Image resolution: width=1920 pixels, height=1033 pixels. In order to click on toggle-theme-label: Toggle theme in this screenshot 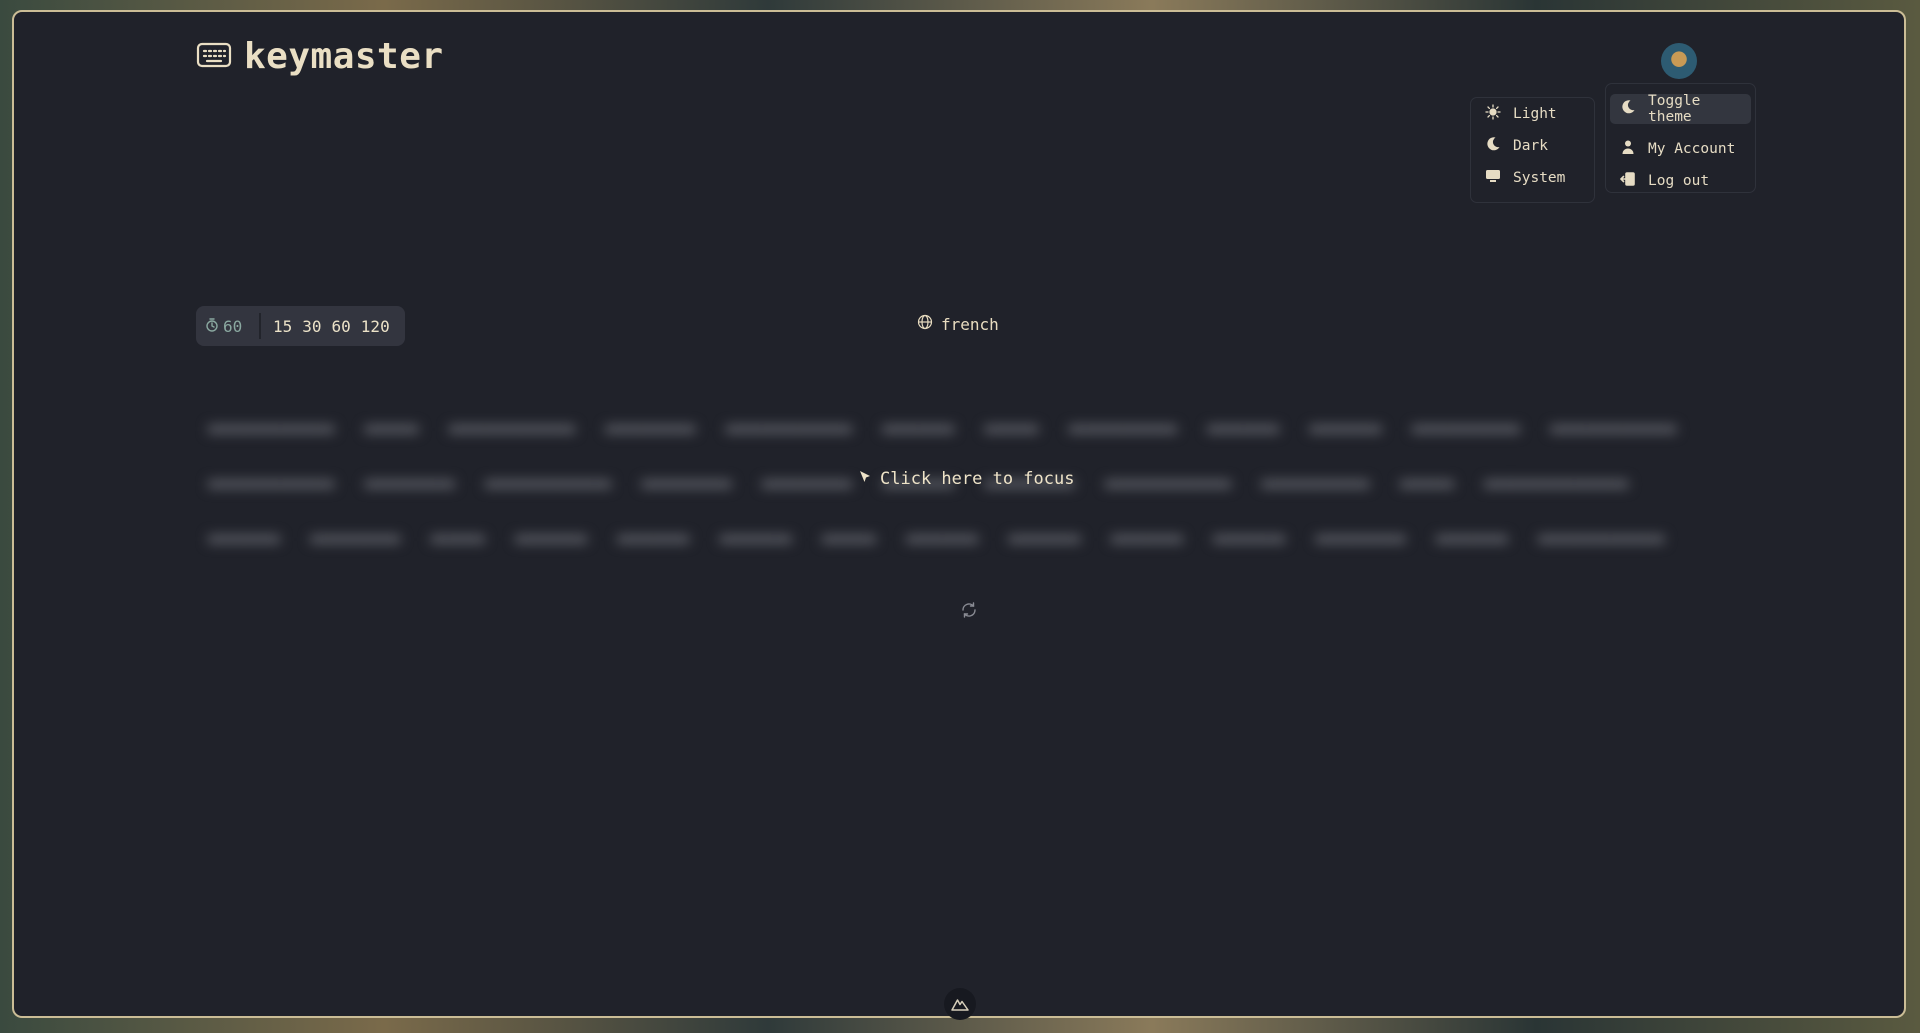, I will do `click(1674, 109)`.